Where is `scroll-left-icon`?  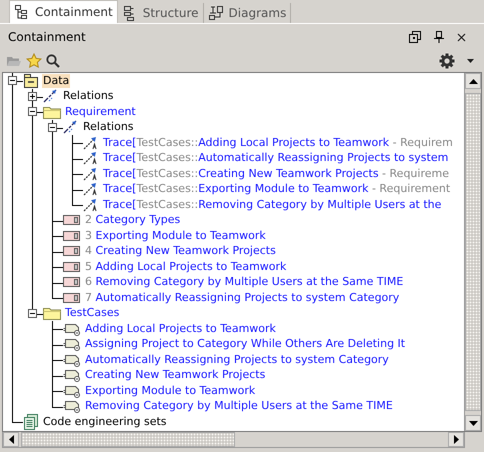
scroll-left-icon is located at coordinates (11, 439).